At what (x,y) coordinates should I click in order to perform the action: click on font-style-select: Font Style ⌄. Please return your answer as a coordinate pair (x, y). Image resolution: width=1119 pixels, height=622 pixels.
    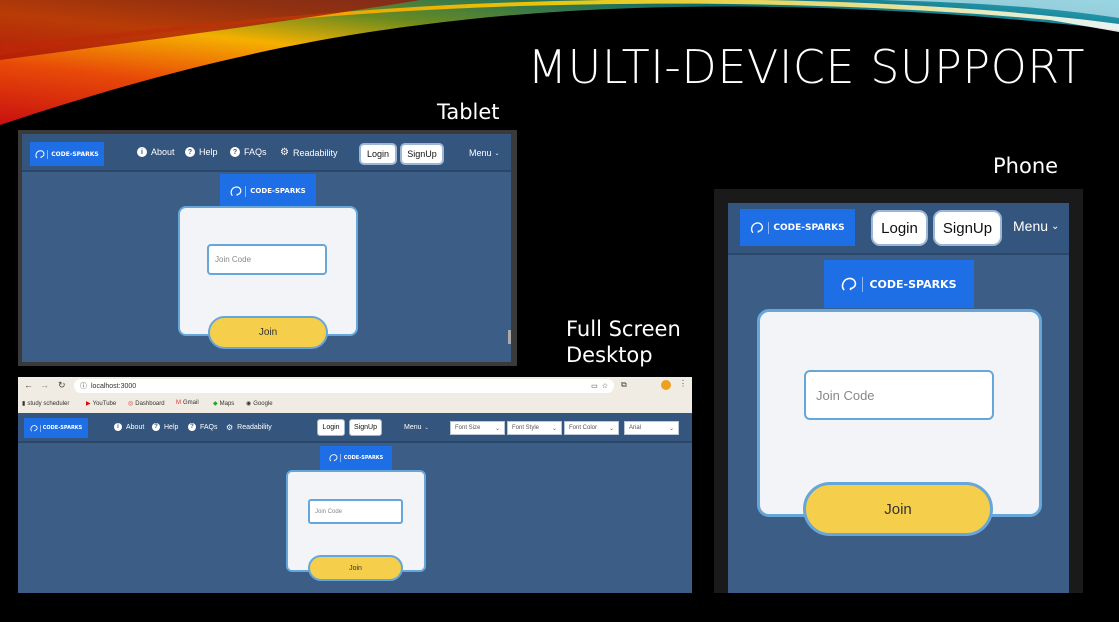
    Looking at the image, I should click on (534, 428).